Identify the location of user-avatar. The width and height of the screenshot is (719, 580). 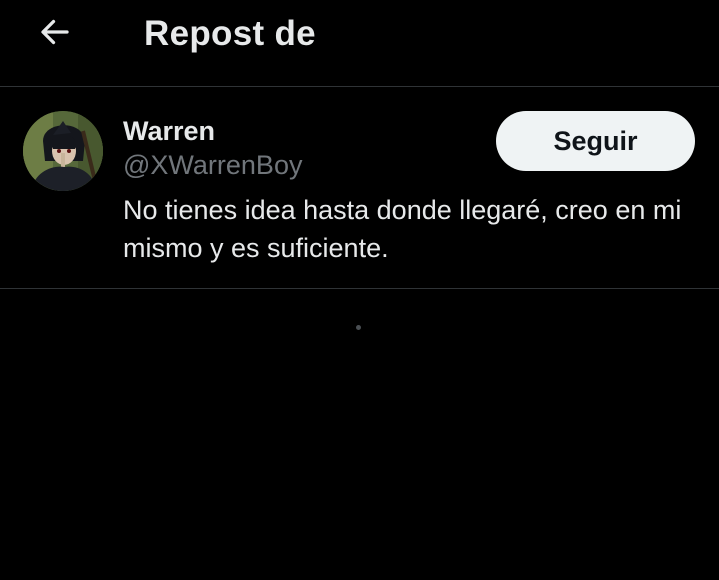
(63, 151).